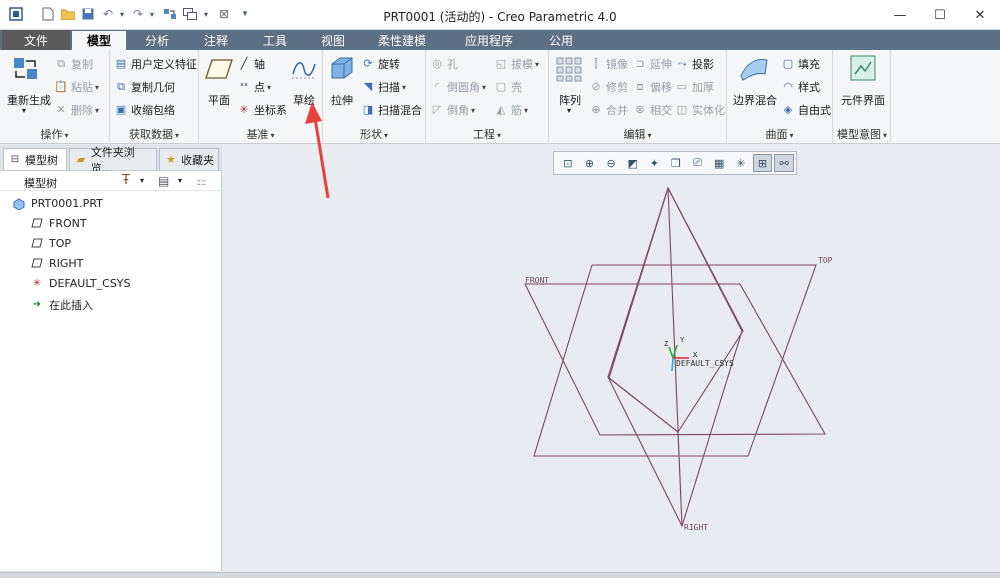  Describe the element at coordinates (374, 134) in the screenshot. I see `shapes-group-label: 形状 ▾` at that location.